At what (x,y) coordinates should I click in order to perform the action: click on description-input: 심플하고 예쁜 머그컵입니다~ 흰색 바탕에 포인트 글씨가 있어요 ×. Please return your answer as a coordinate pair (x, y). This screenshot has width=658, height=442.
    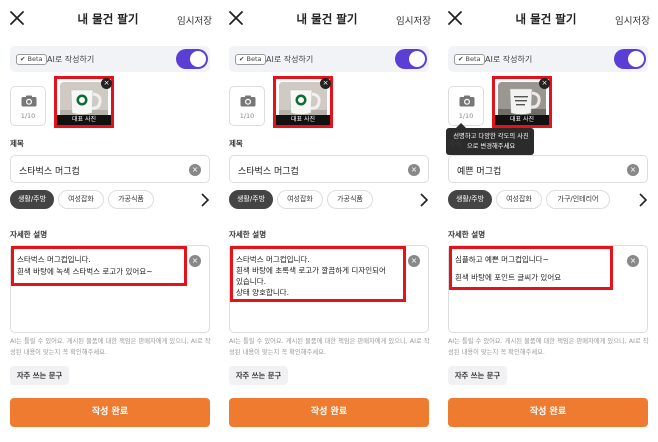
    Looking at the image, I should click on (548, 289).